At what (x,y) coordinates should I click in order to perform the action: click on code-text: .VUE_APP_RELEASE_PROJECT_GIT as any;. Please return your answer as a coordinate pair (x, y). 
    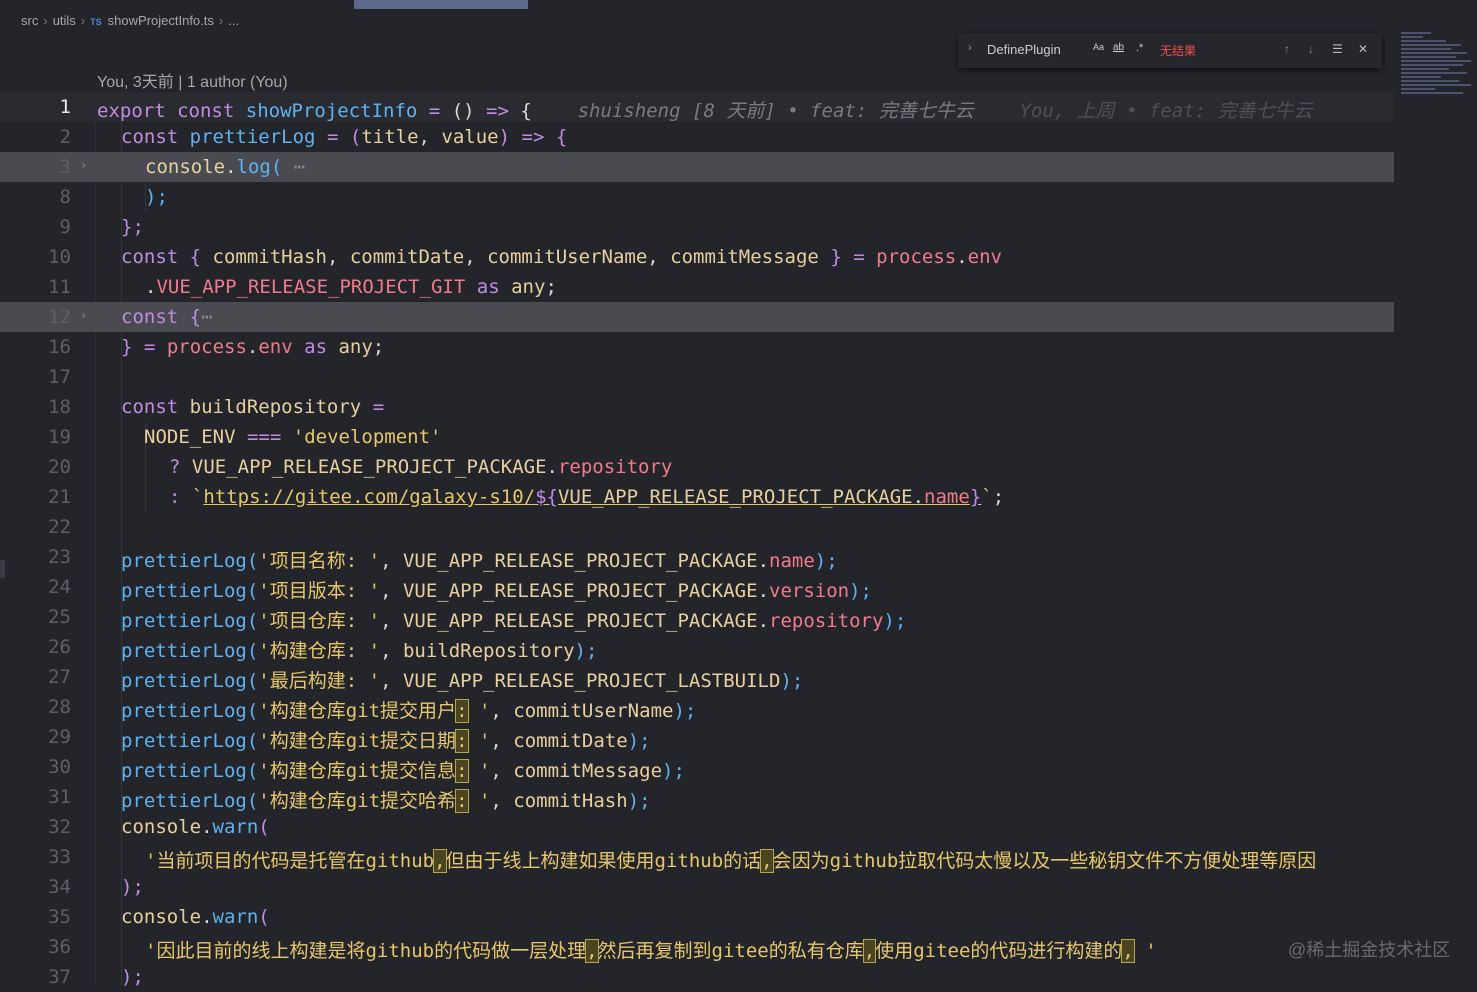
    Looking at the image, I should click on (351, 287).